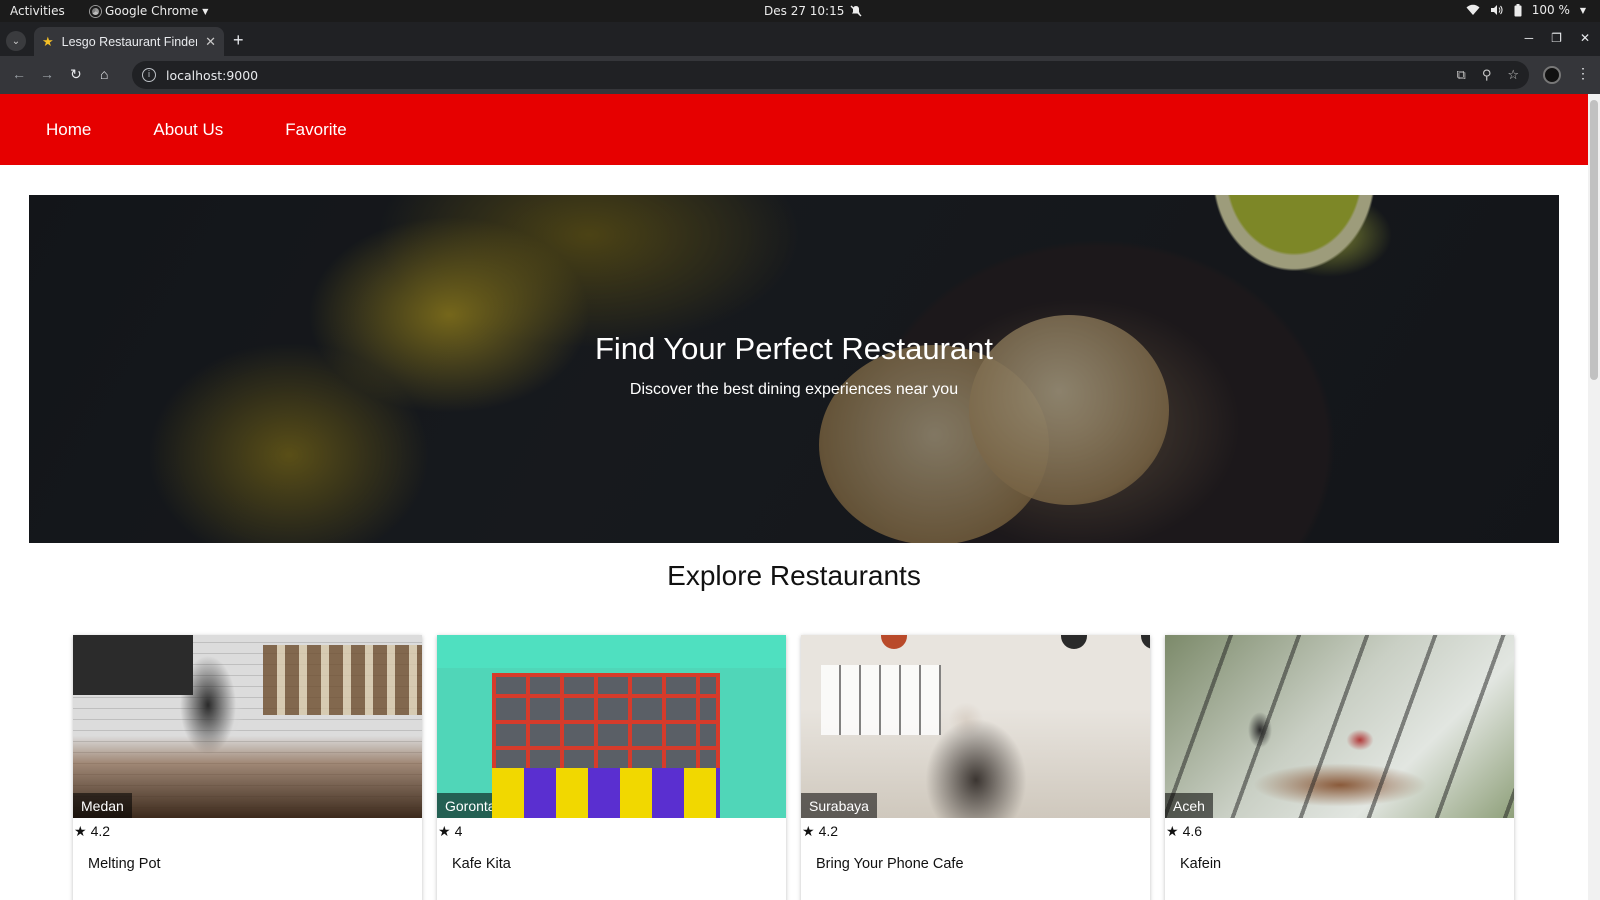 This screenshot has width=1600, height=900. What do you see at coordinates (1583, 73) in the screenshot?
I see `menu-kebab-icon: ⋮` at bounding box center [1583, 73].